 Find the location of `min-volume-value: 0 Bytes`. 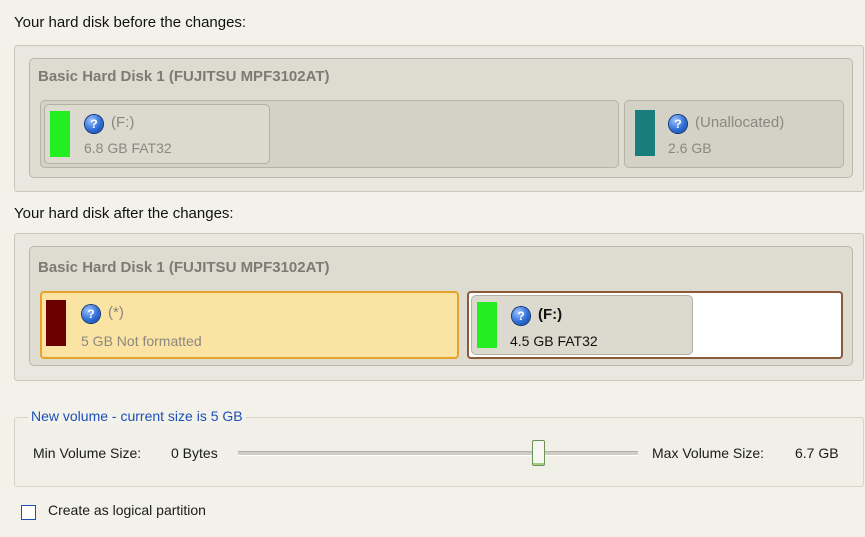

min-volume-value: 0 Bytes is located at coordinates (194, 453).